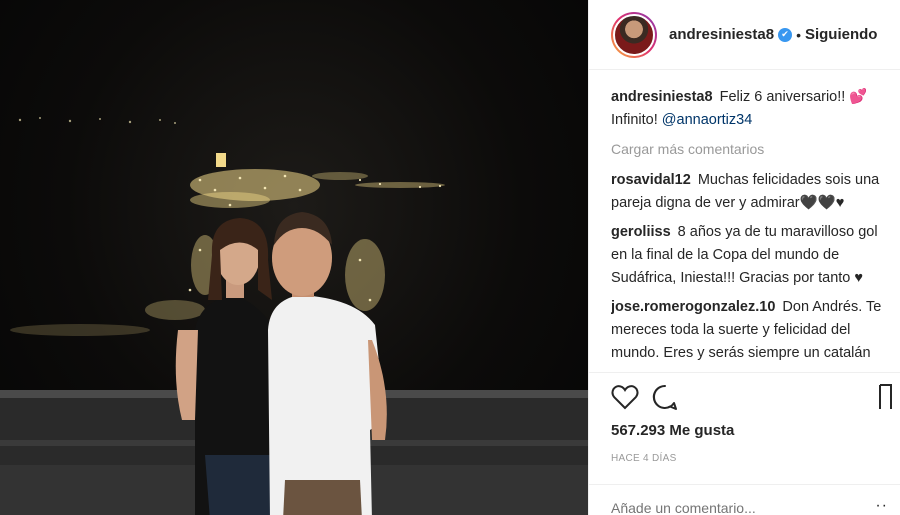 This screenshot has width=900, height=515. I want to click on like-button, so click(625, 397).